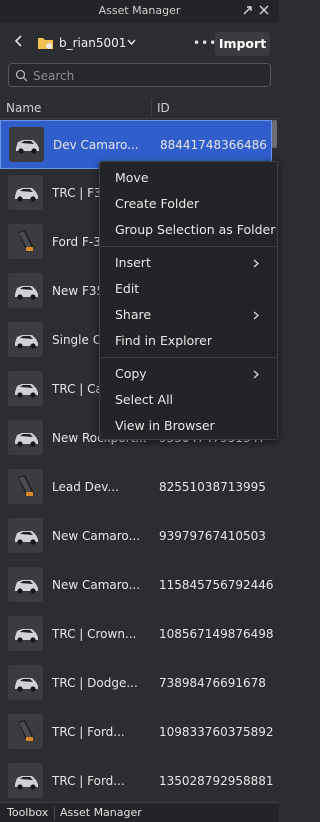 This screenshot has height=822, width=320. I want to click on menu-item-create-folder: Create Folder, so click(188, 204).